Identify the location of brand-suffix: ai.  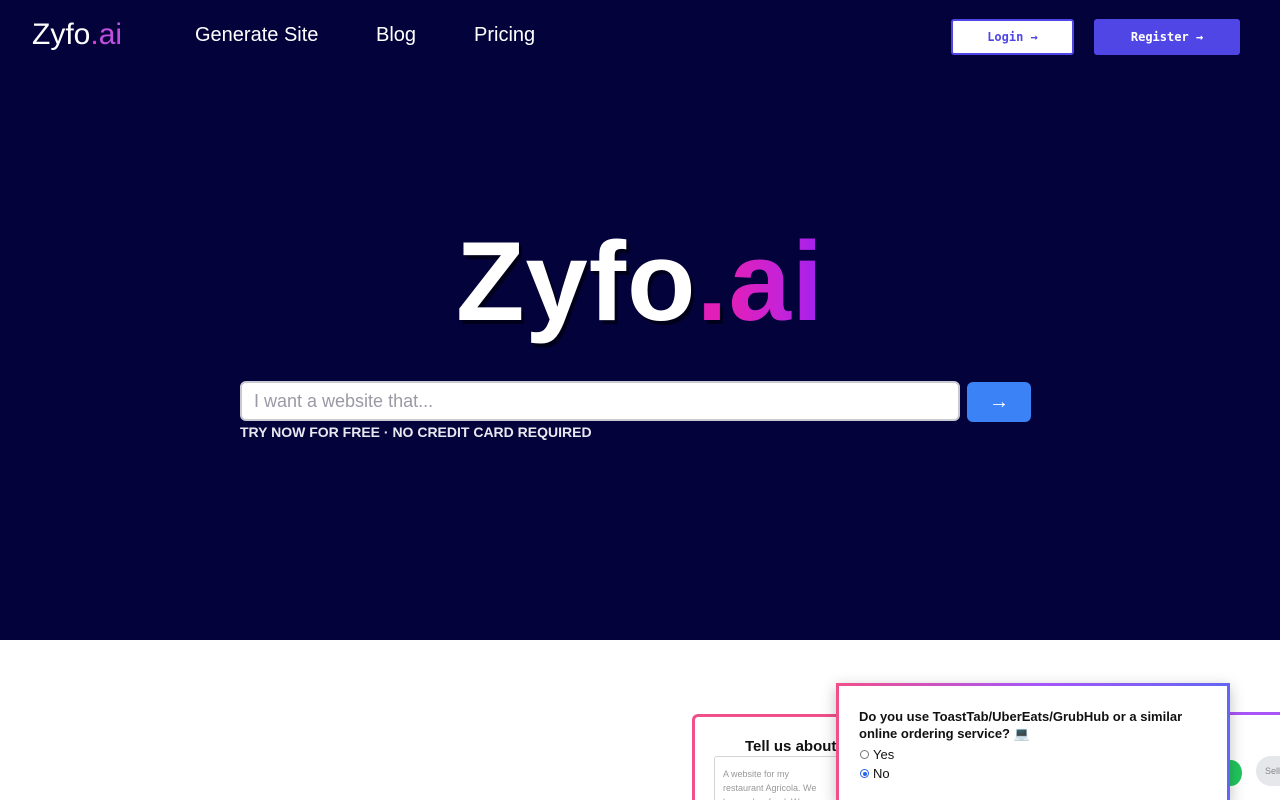
(110, 34).